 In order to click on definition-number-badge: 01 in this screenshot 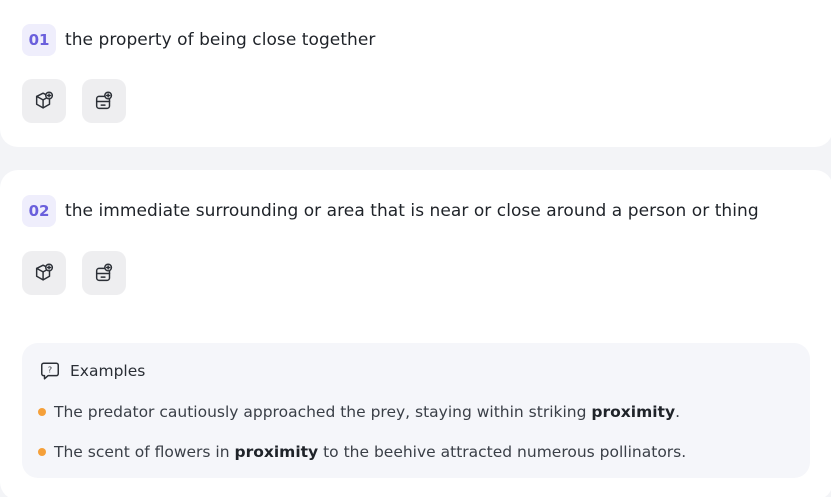, I will do `click(39, 40)`.